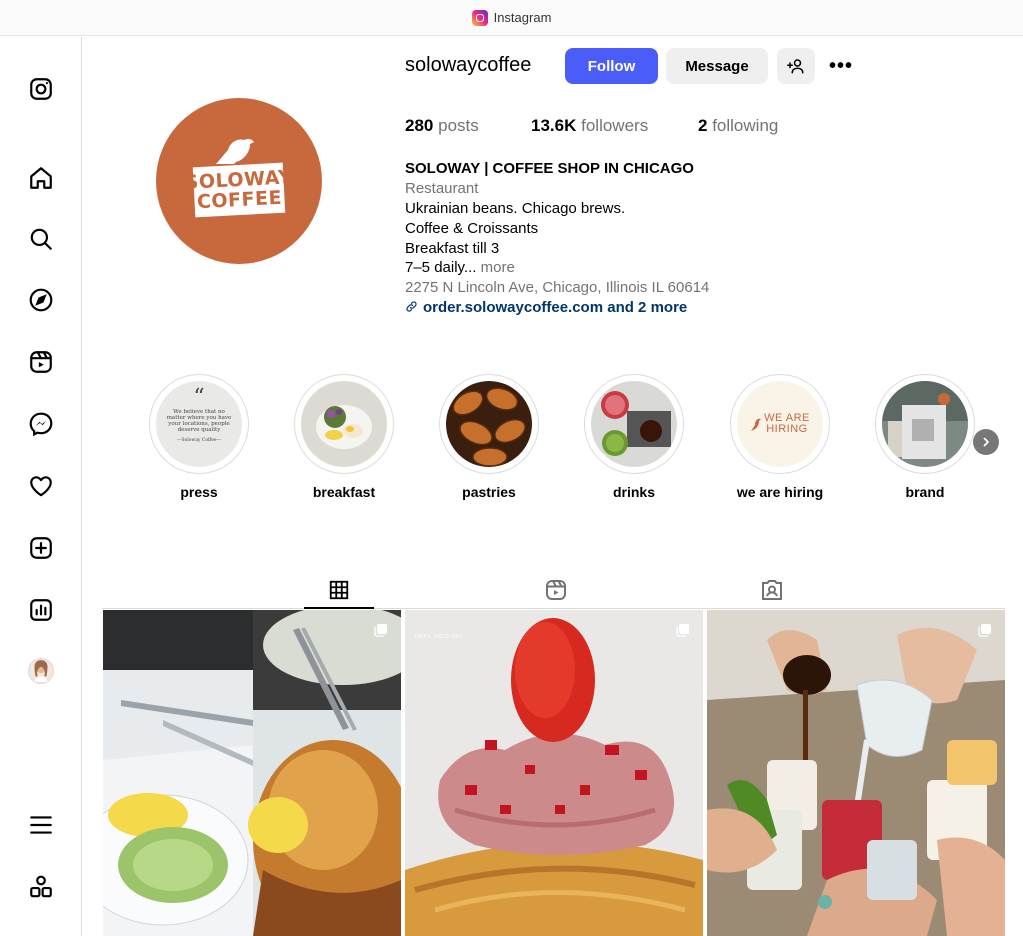 This screenshot has height=936, width=1023. Describe the element at coordinates (554, 125) in the screenshot. I see `followers-count: 13.6K` at that location.